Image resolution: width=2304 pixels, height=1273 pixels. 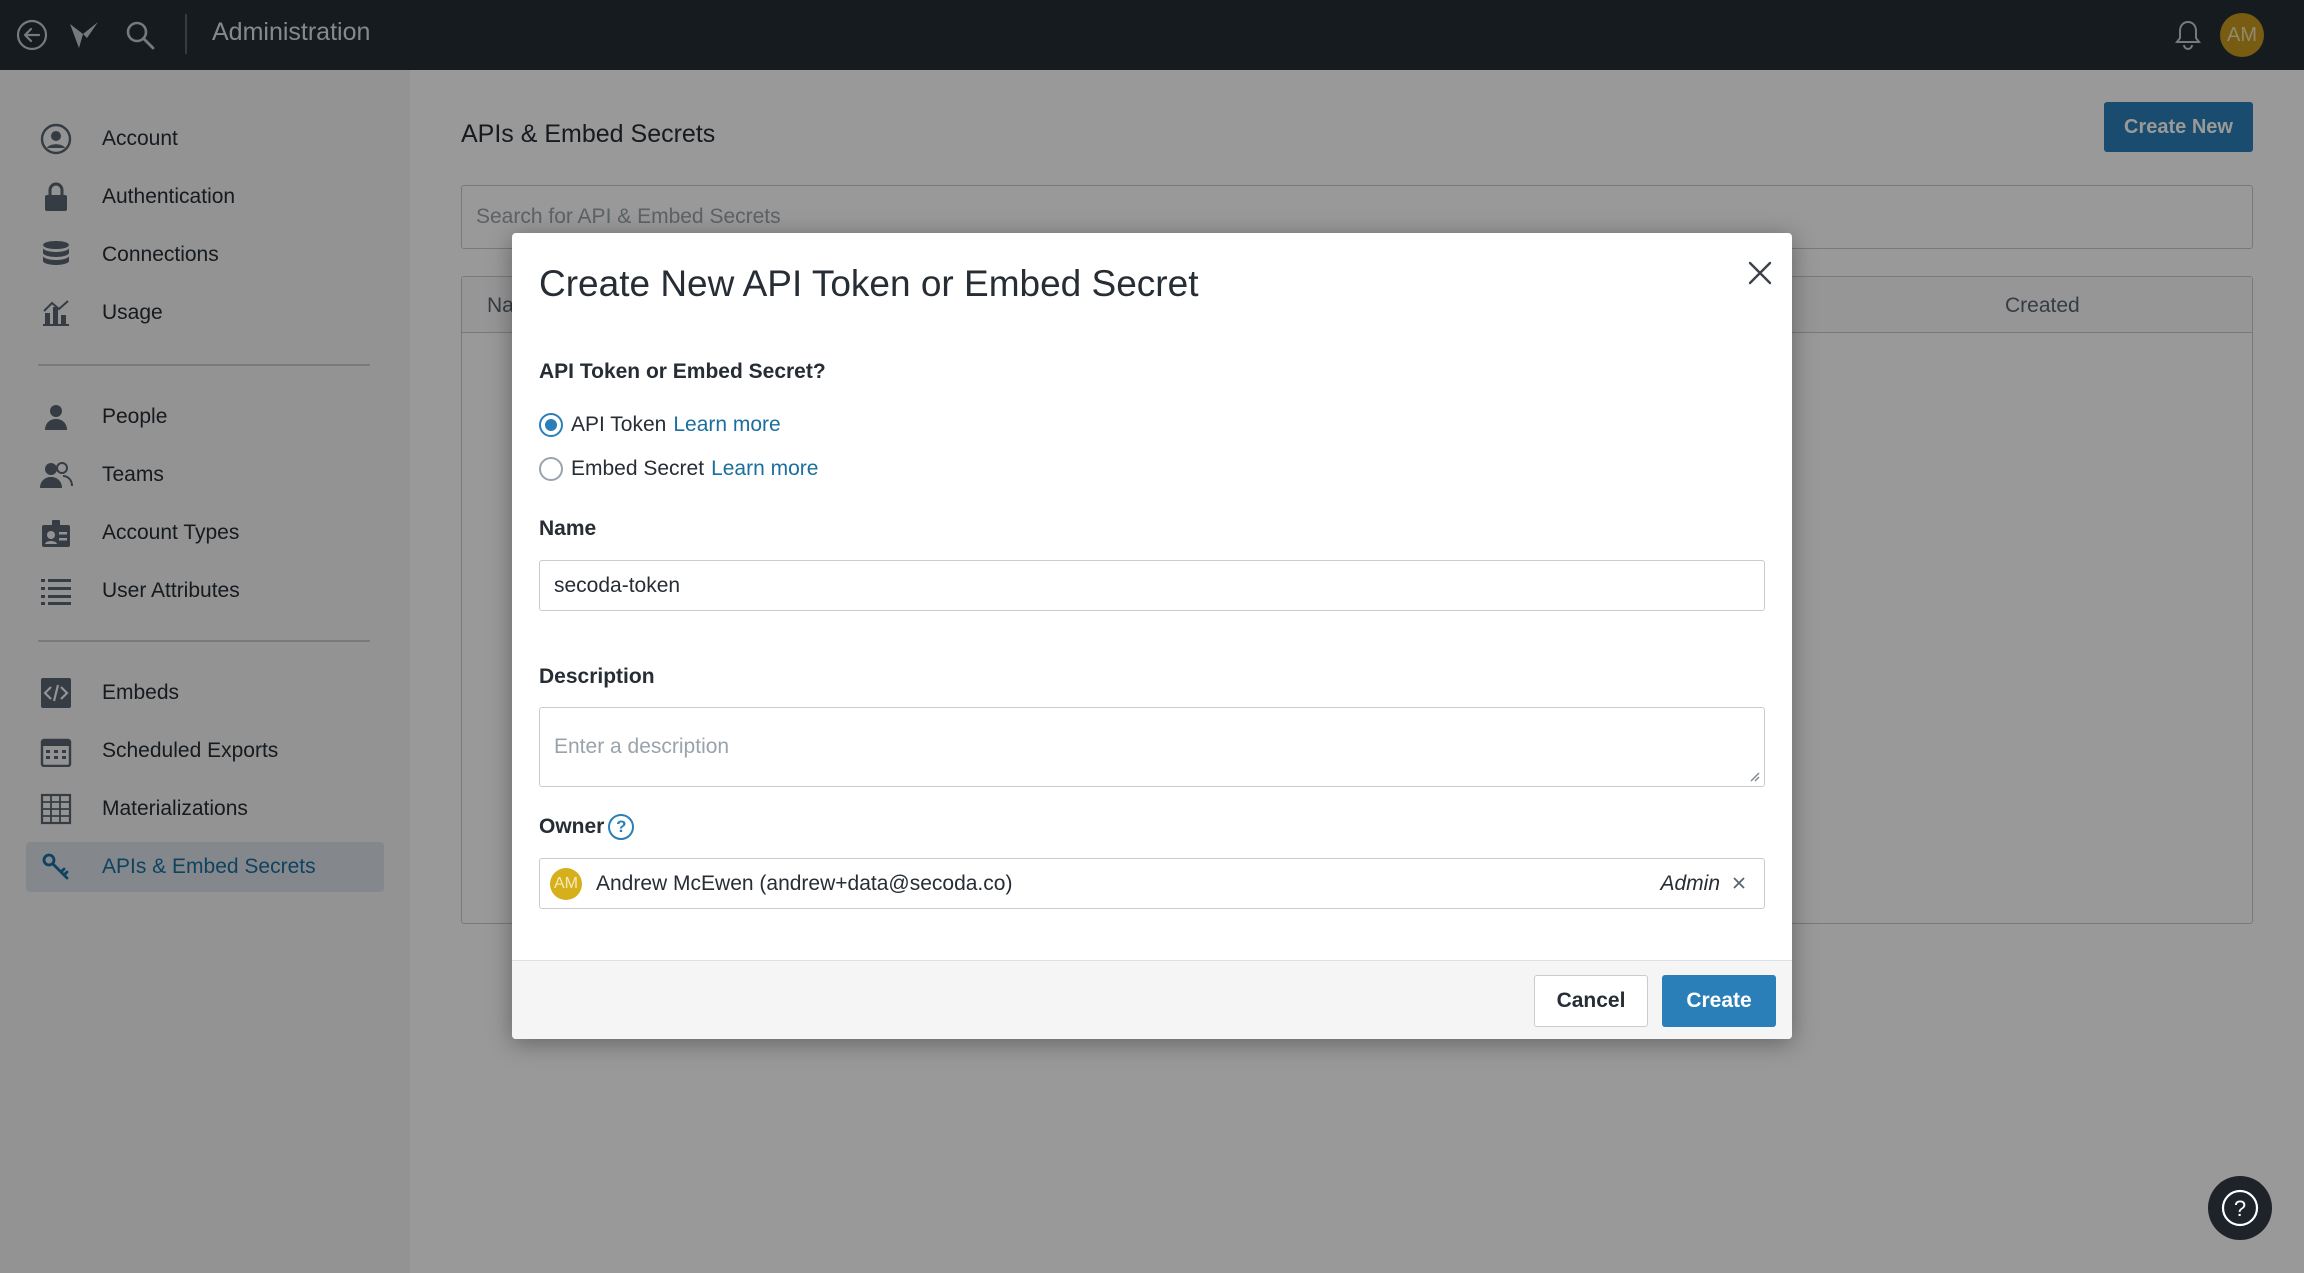 I want to click on owner-label-row: Owner ?, so click(x=587, y=827).